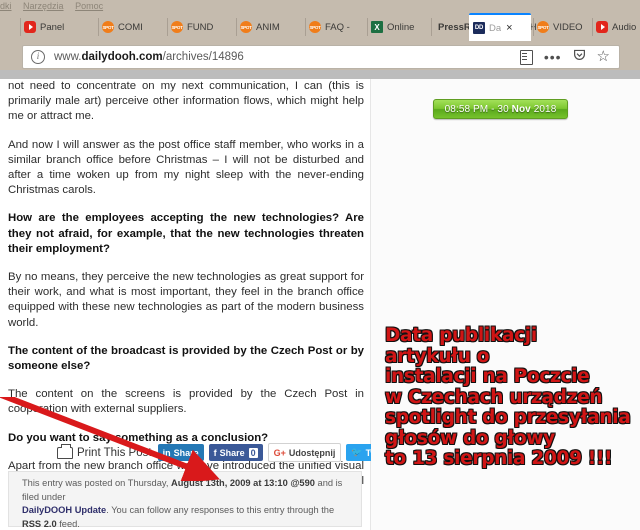 Image resolution: width=640 pixels, height=530 pixels. What do you see at coordinates (509, 28) in the screenshot?
I see `close-icon: ×` at bounding box center [509, 28].